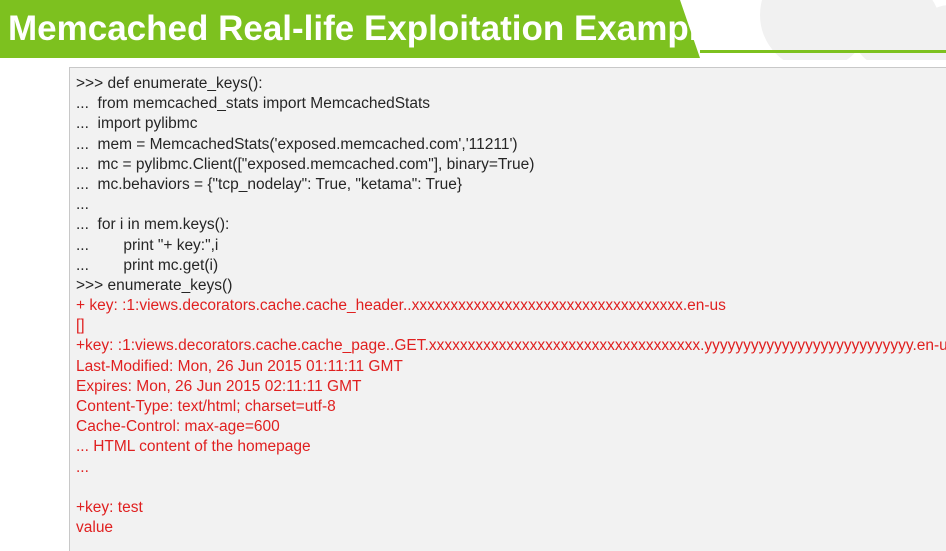 This screenshot has height=551, width=946. What do you see at coordinates (206, 406) in the screenshot?
I see `output-line: Content-Type: text/html; charset=utf-8` at bounding box center [206, 406].